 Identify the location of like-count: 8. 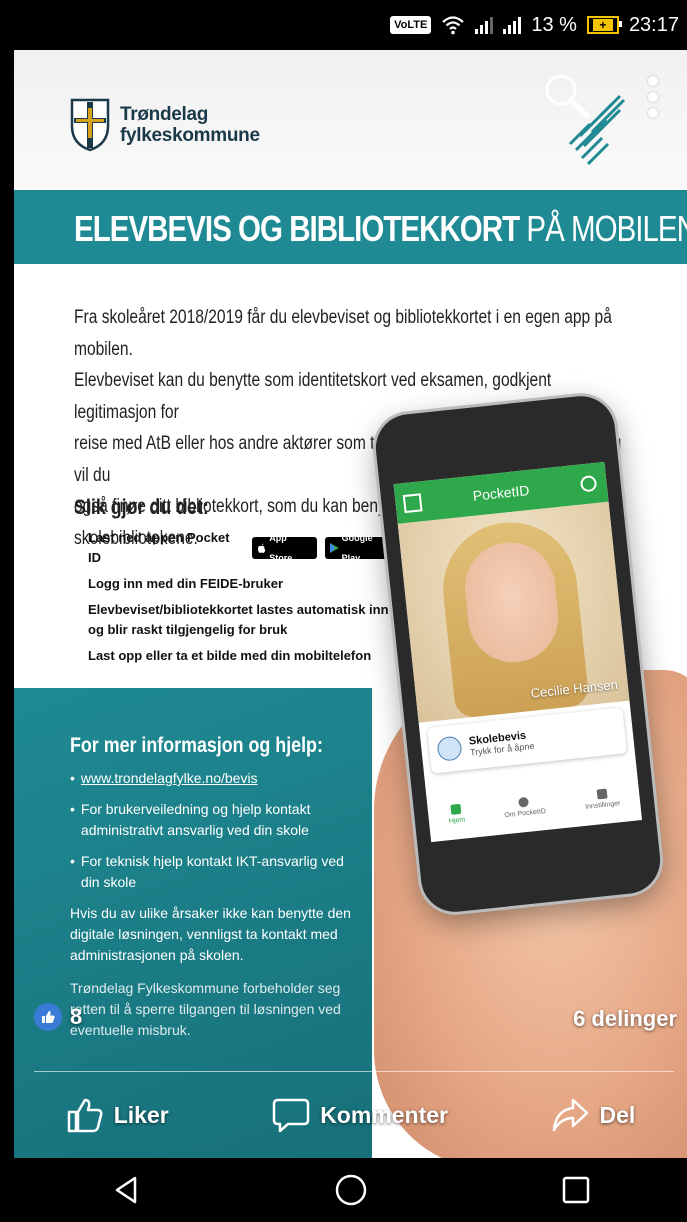
(76, 1016).